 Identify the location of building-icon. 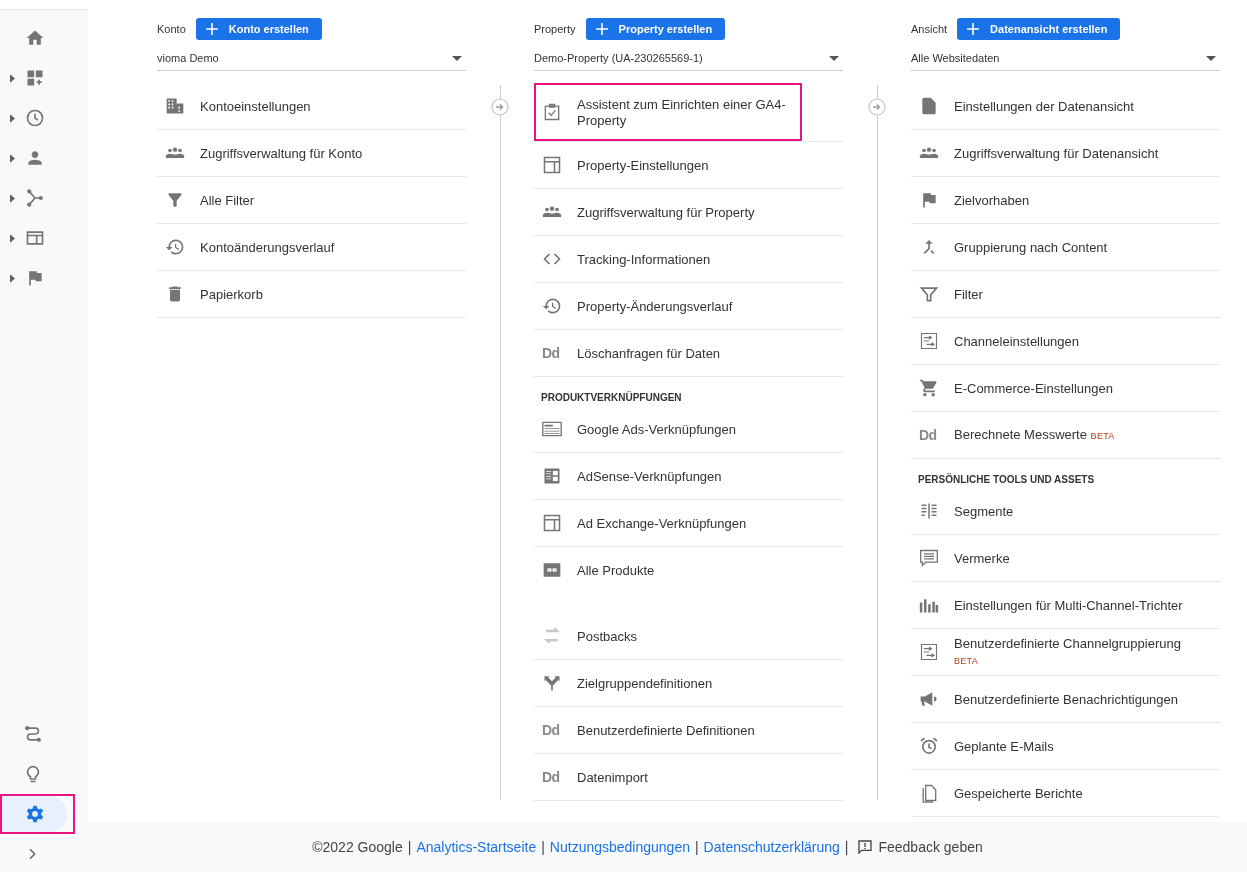
(175, 106).